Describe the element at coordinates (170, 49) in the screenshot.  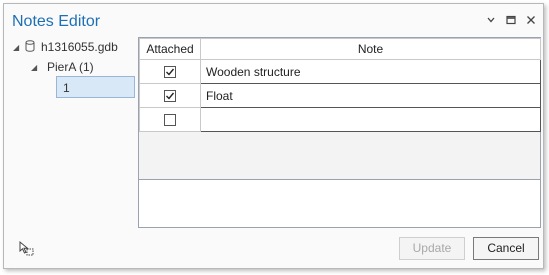
I see `column-header-attached: Attached` at that location.